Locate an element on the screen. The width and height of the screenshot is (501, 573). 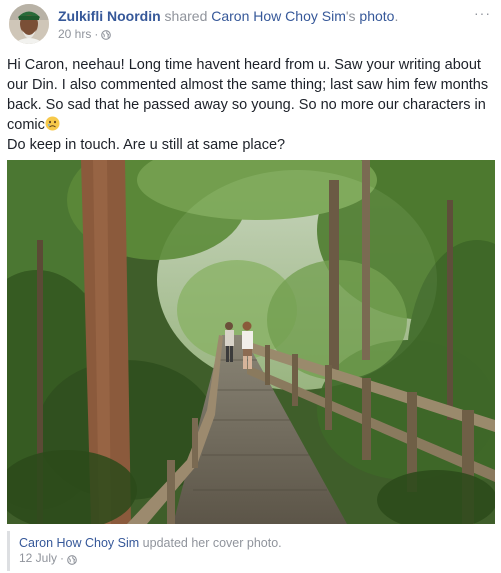
more-options-button: ··· is located at coordinates (482, 13).